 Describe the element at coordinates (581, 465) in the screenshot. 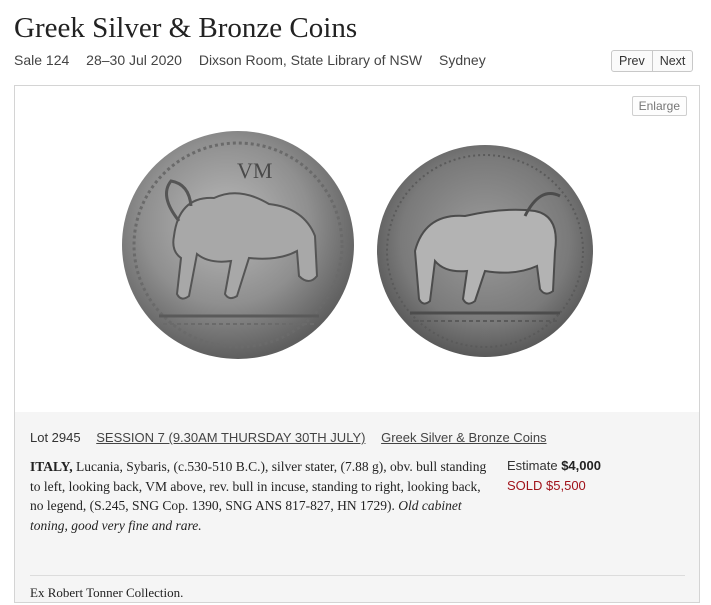

I see `estimate-value: $4,000` at that location.